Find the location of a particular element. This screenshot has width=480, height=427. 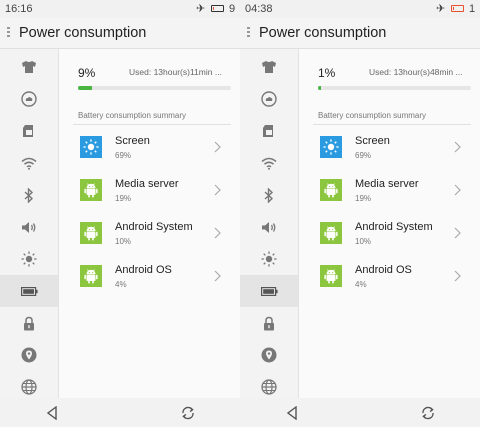

airplane-mode-icon: ✈ is located at coordinates (201, 9).